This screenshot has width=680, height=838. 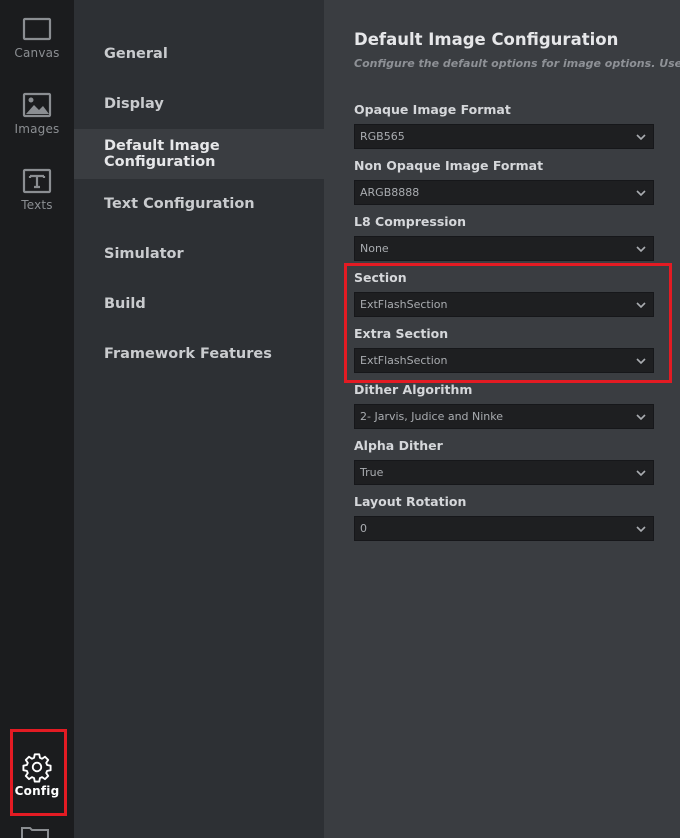 I want to click on field-label: Opaque Image Format, so click(x=432, y=109).